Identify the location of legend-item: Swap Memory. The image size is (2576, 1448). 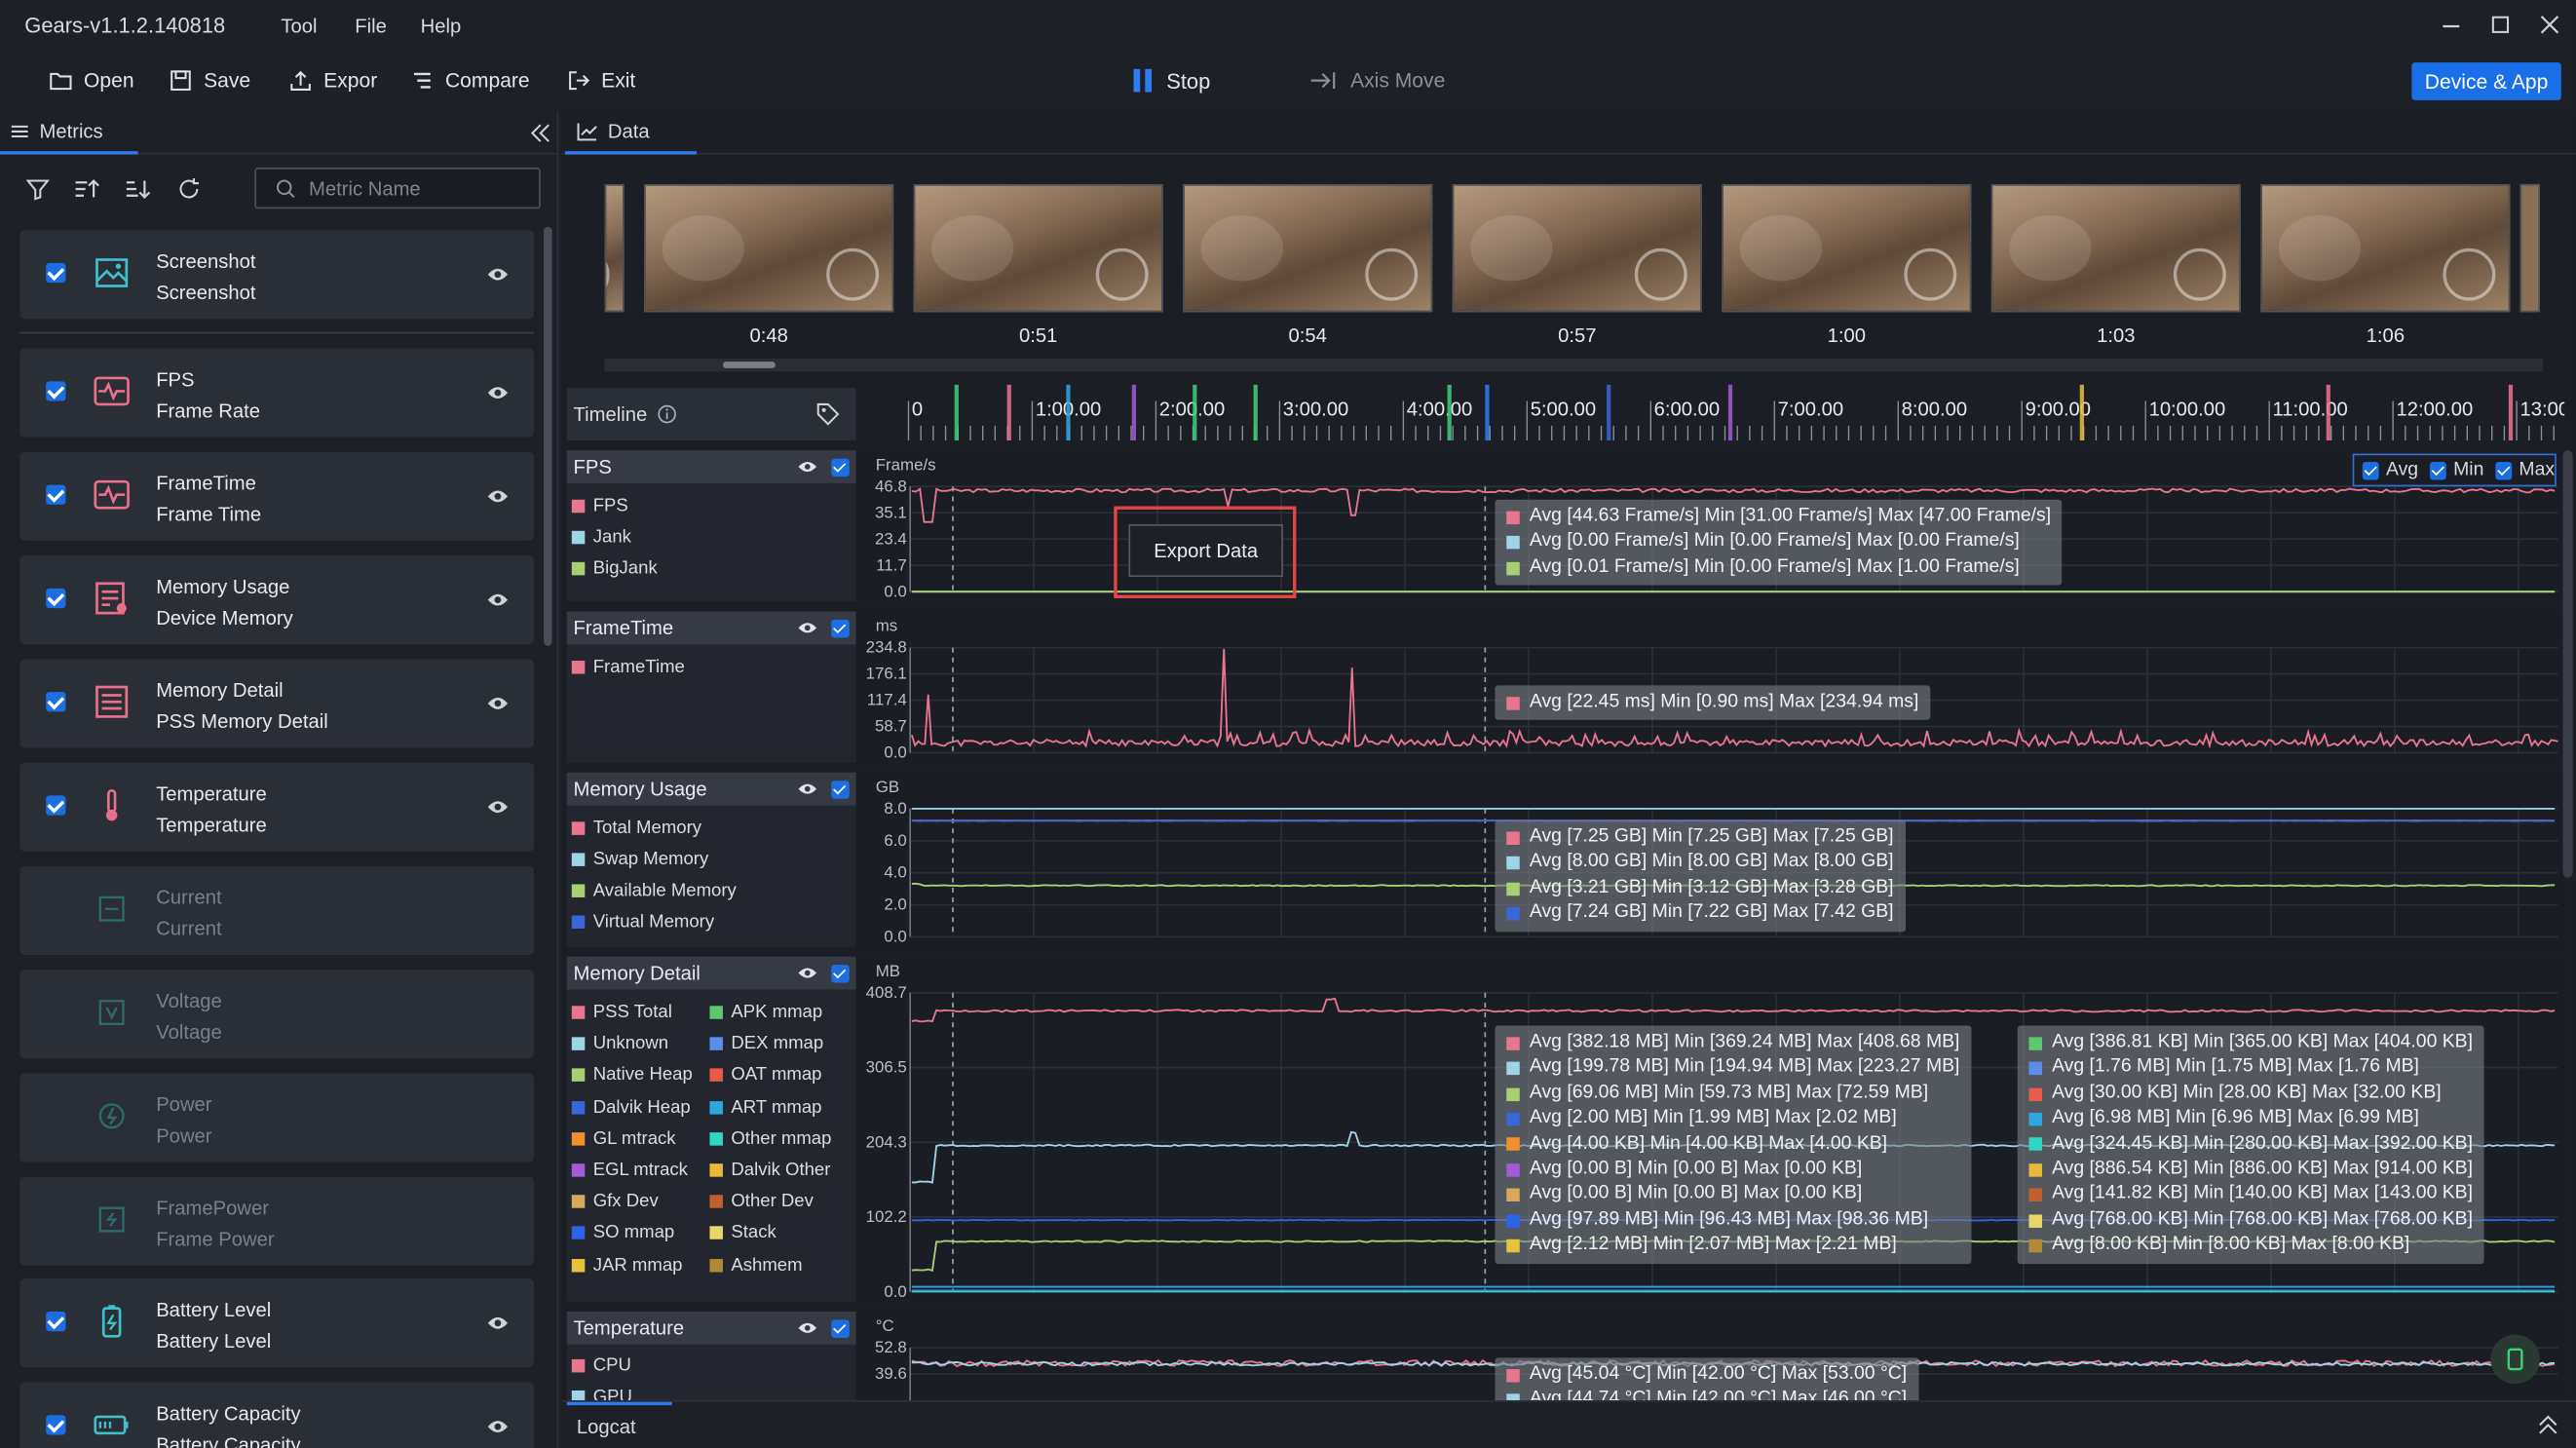
(639, 859).